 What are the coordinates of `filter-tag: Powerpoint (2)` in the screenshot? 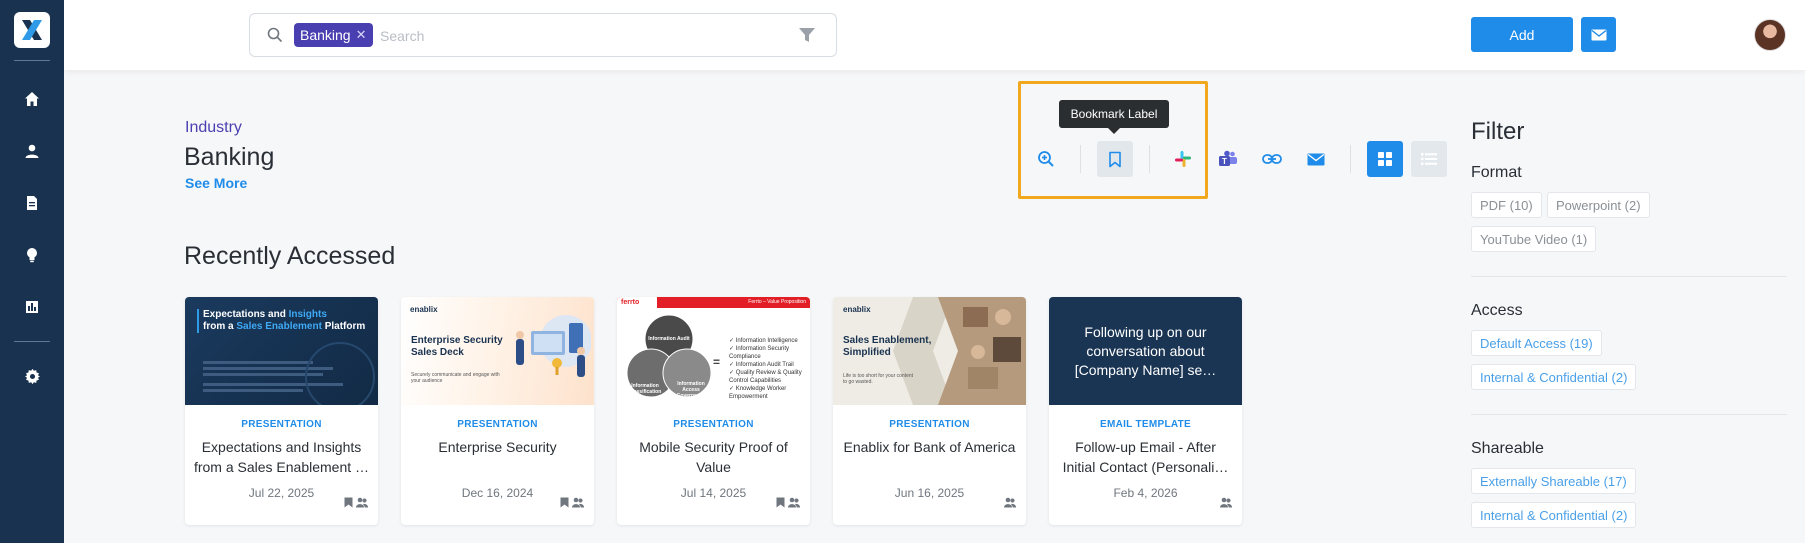 It's located at (1598, 205).